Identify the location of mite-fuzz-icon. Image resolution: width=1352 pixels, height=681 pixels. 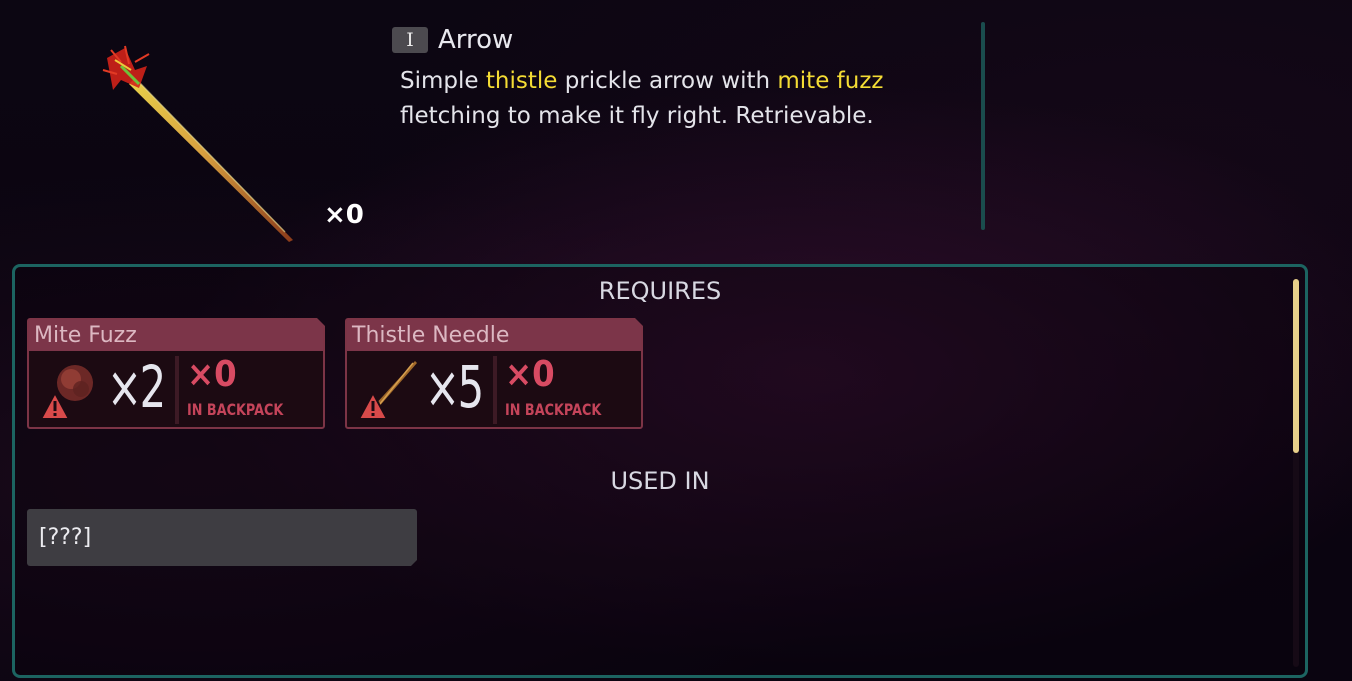
(70, 390).